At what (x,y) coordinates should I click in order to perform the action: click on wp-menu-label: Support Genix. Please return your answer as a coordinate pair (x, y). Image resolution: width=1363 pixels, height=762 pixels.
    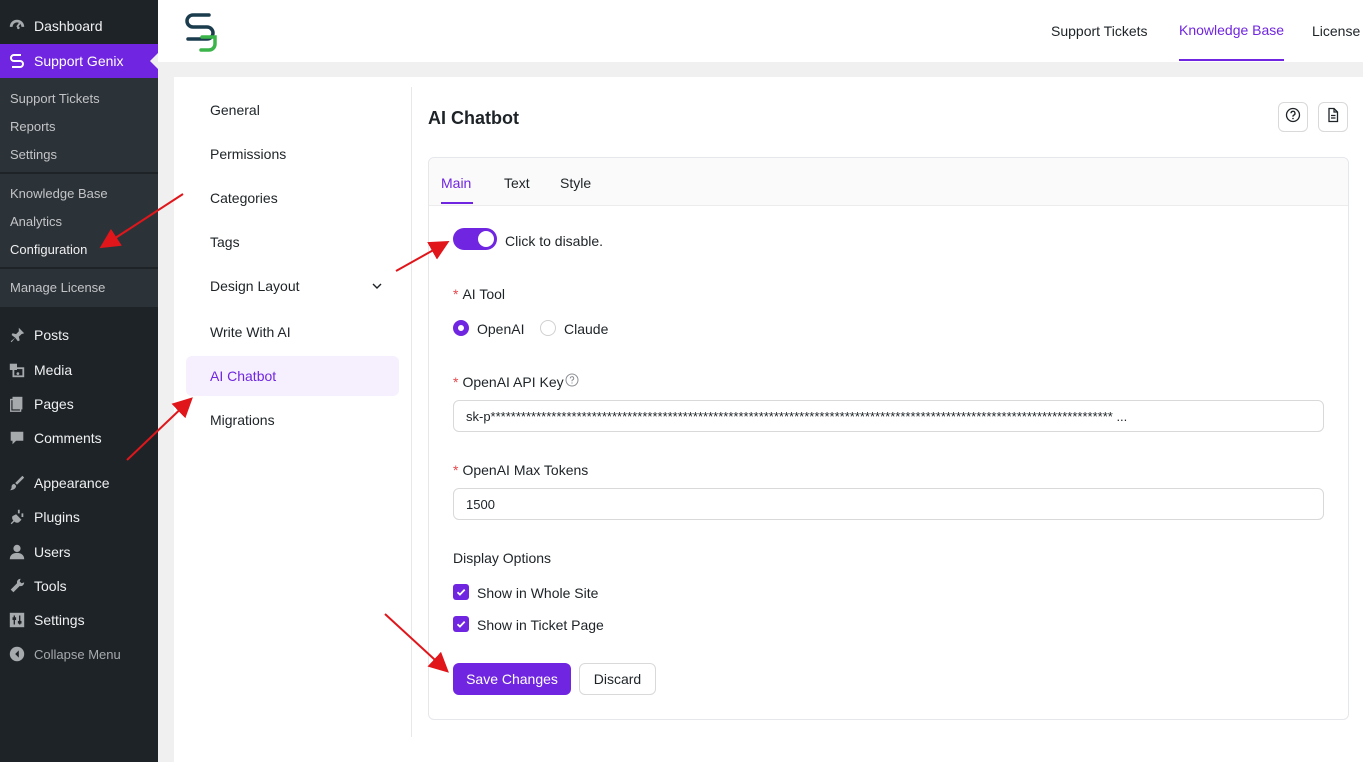
    Looking at the image, I should click on (79, 61).